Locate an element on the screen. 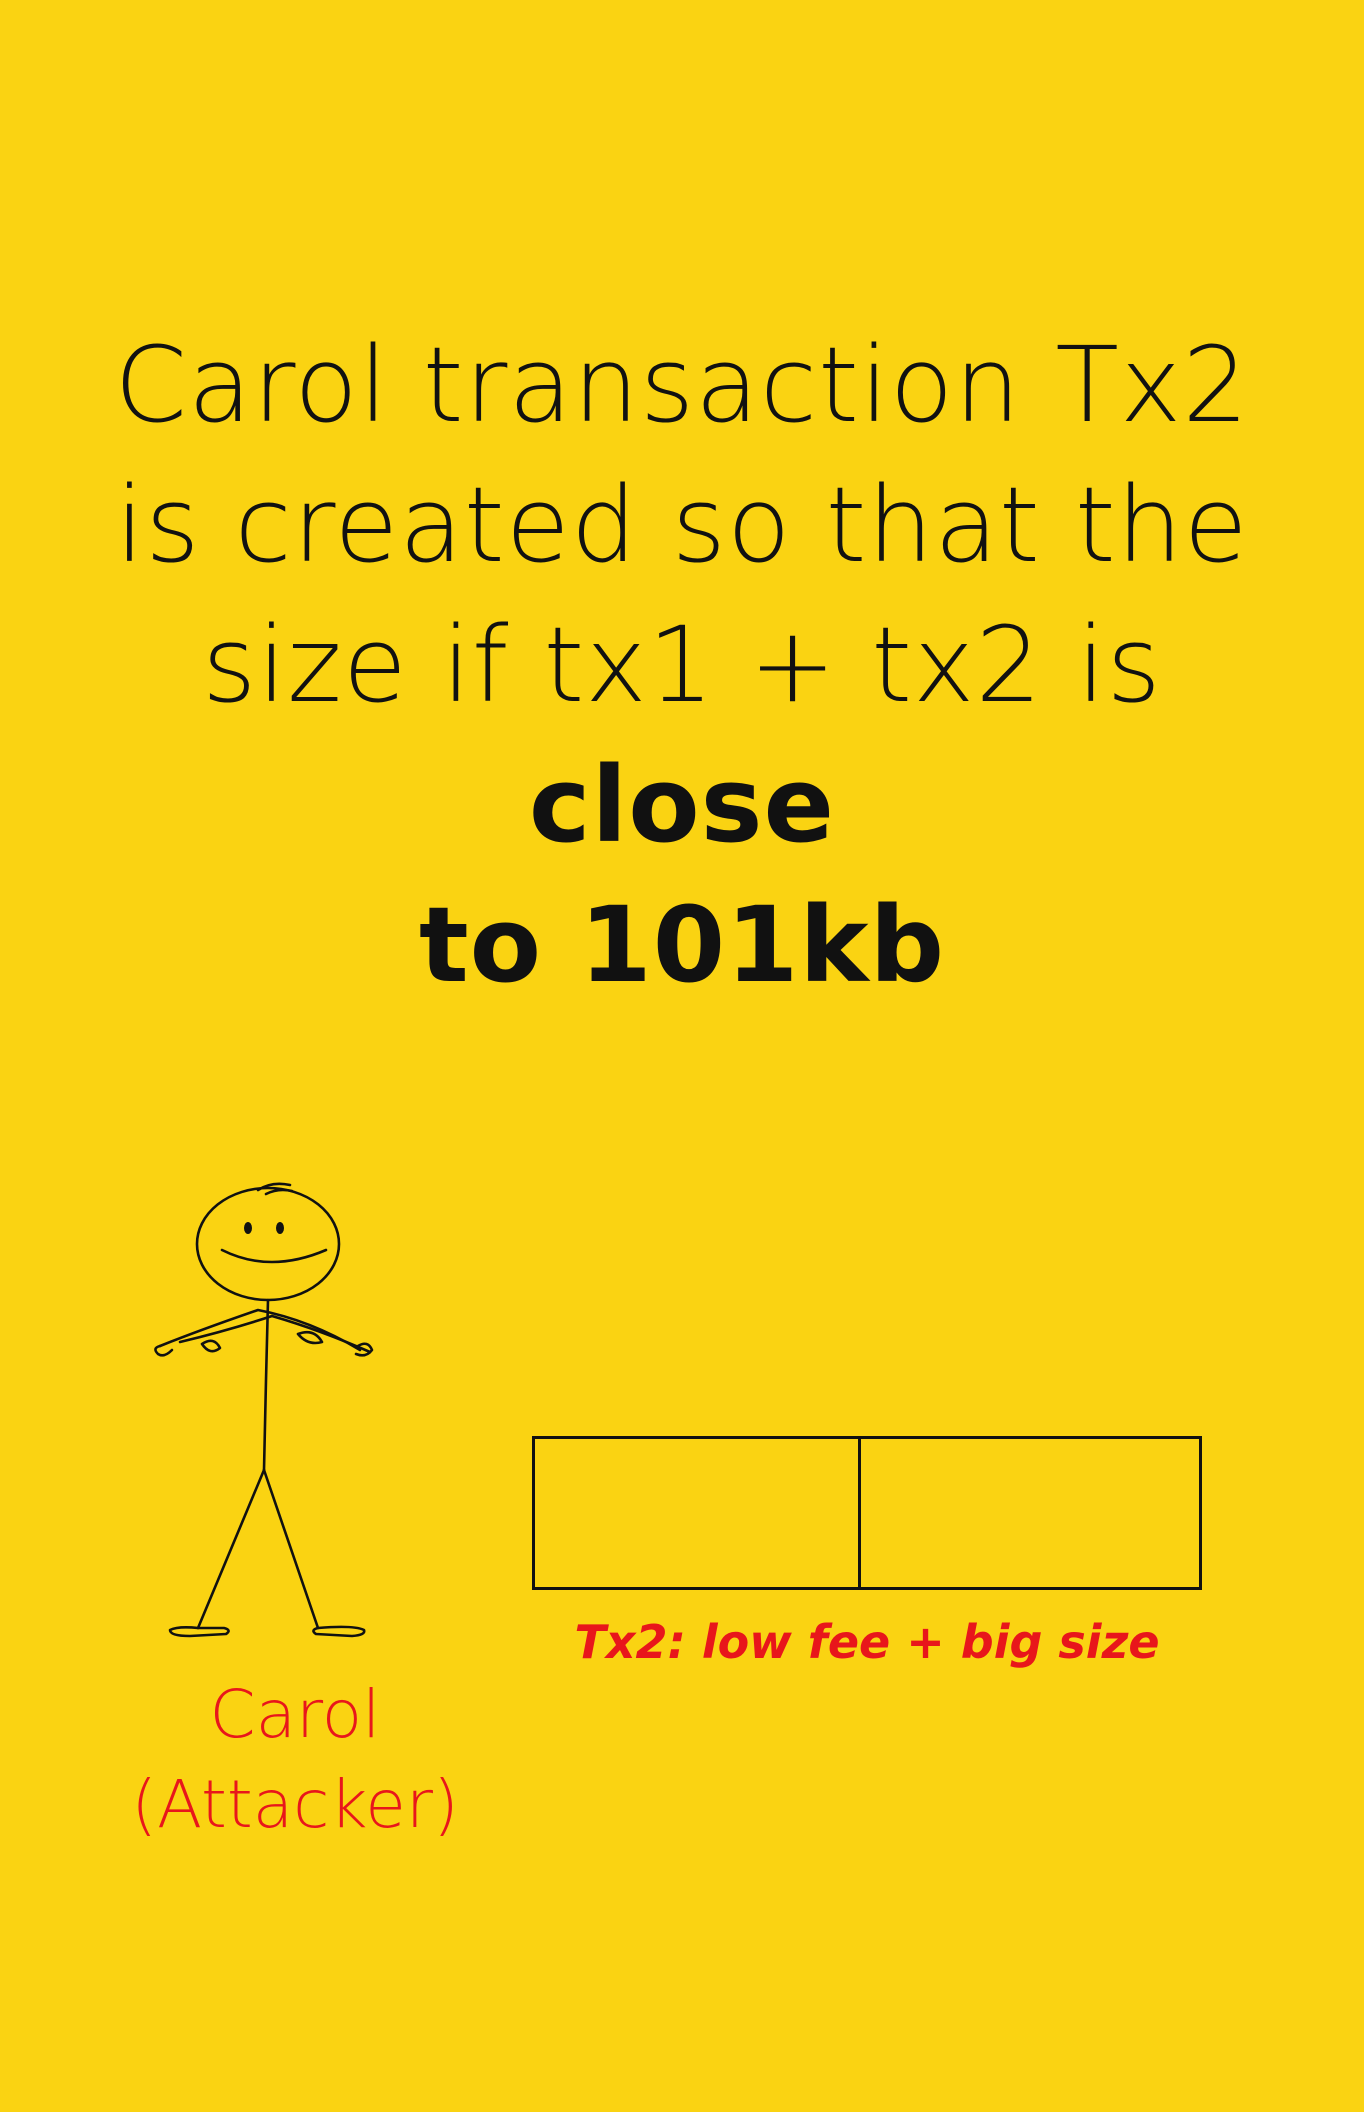 Image resolution: width=1364 pixels, height=2112 pixels. head is located at coordinates (268, 1244).